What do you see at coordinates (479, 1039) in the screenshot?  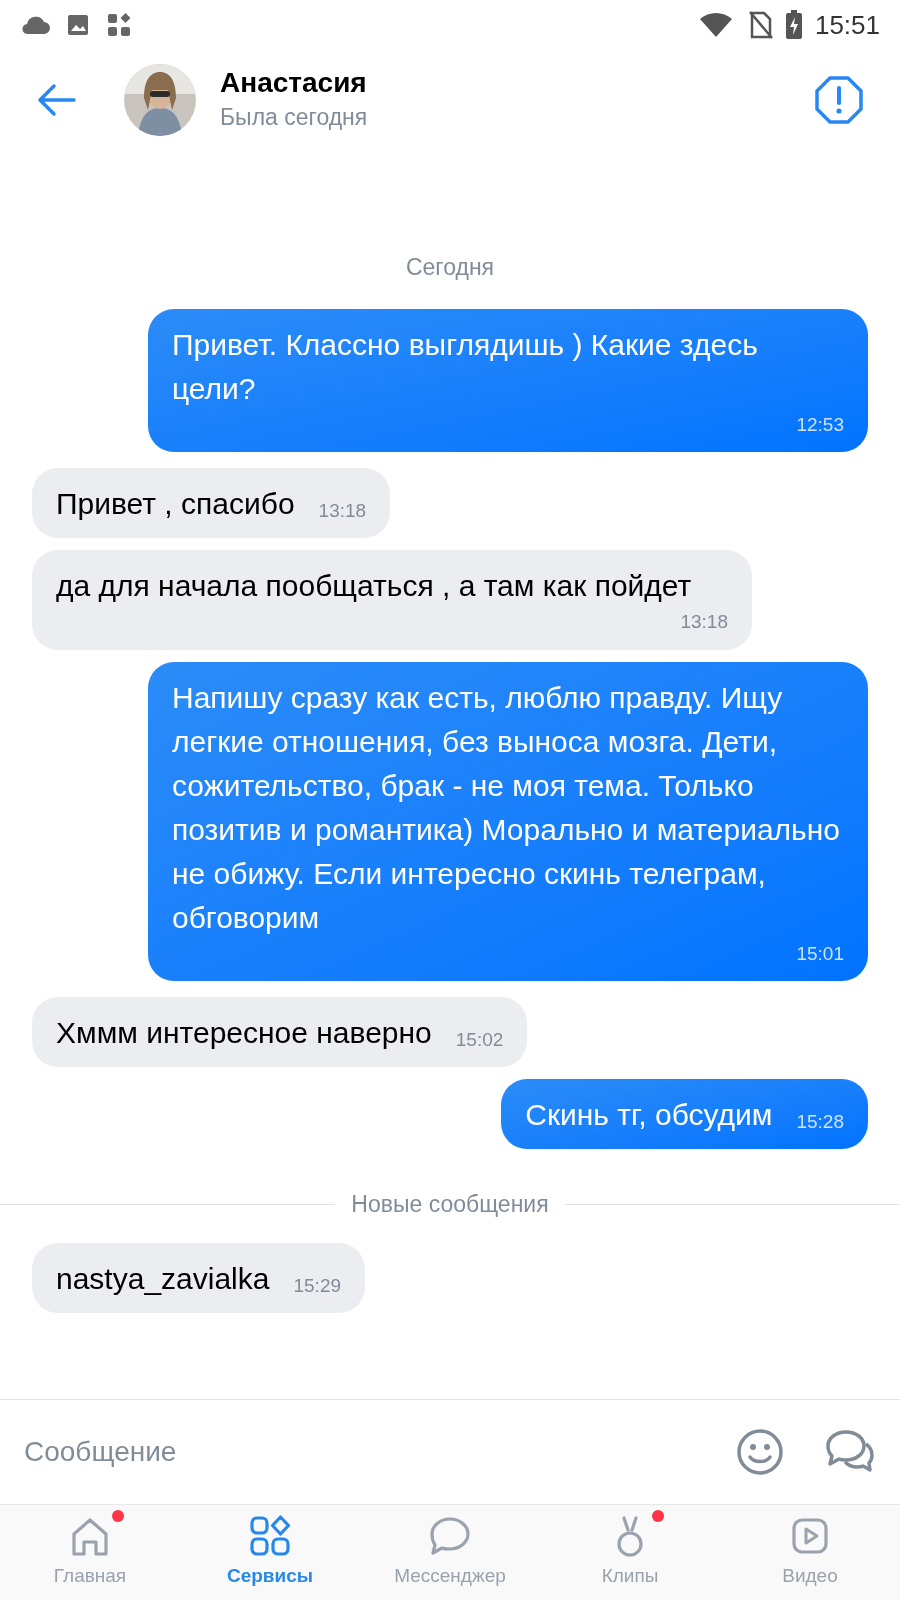 I see `message-time: 15:02` at bounding box center [479, 1039].